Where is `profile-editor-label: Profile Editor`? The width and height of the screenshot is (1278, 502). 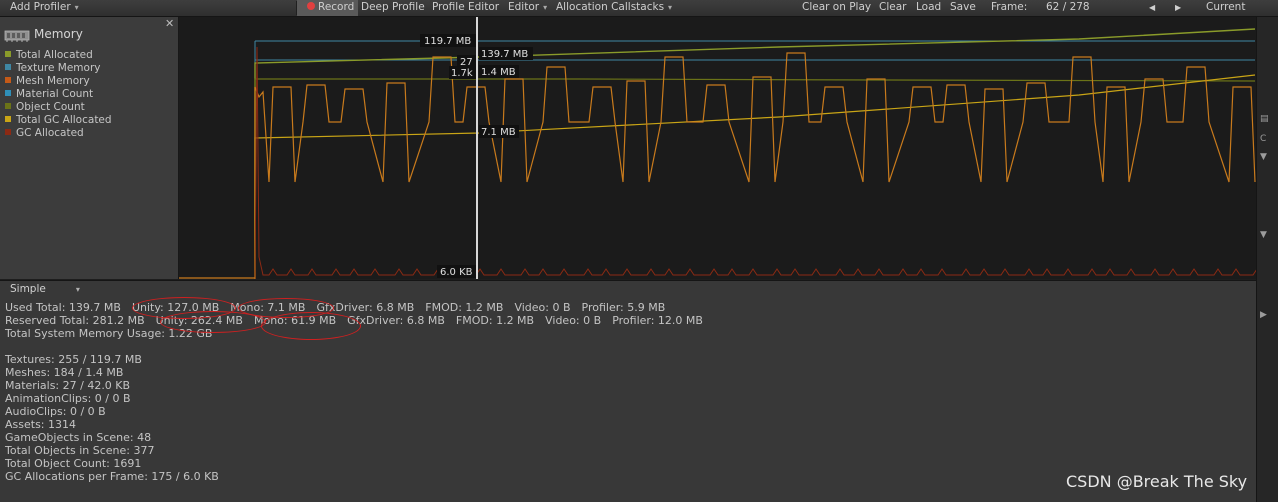
profile-editor-label: Profile Editor is located at coordinates (466, 7).